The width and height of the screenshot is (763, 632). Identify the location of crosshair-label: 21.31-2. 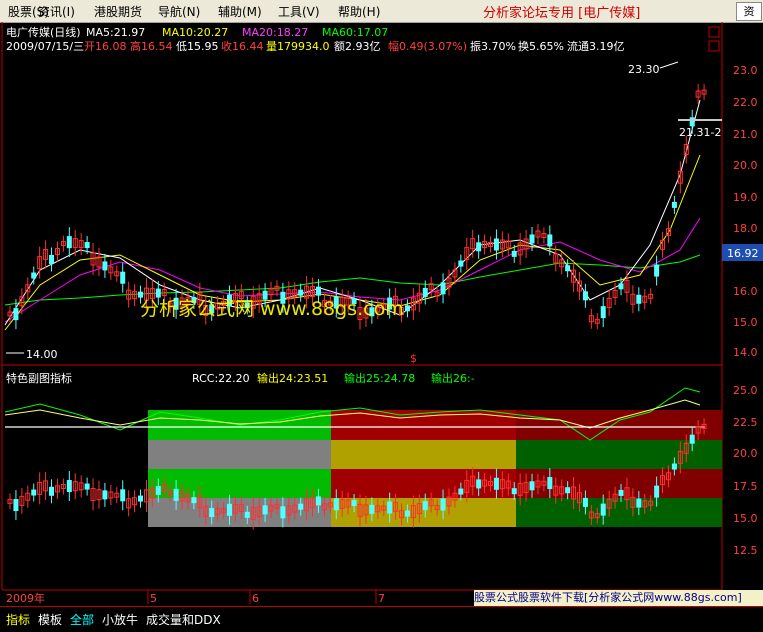
(700, 132).